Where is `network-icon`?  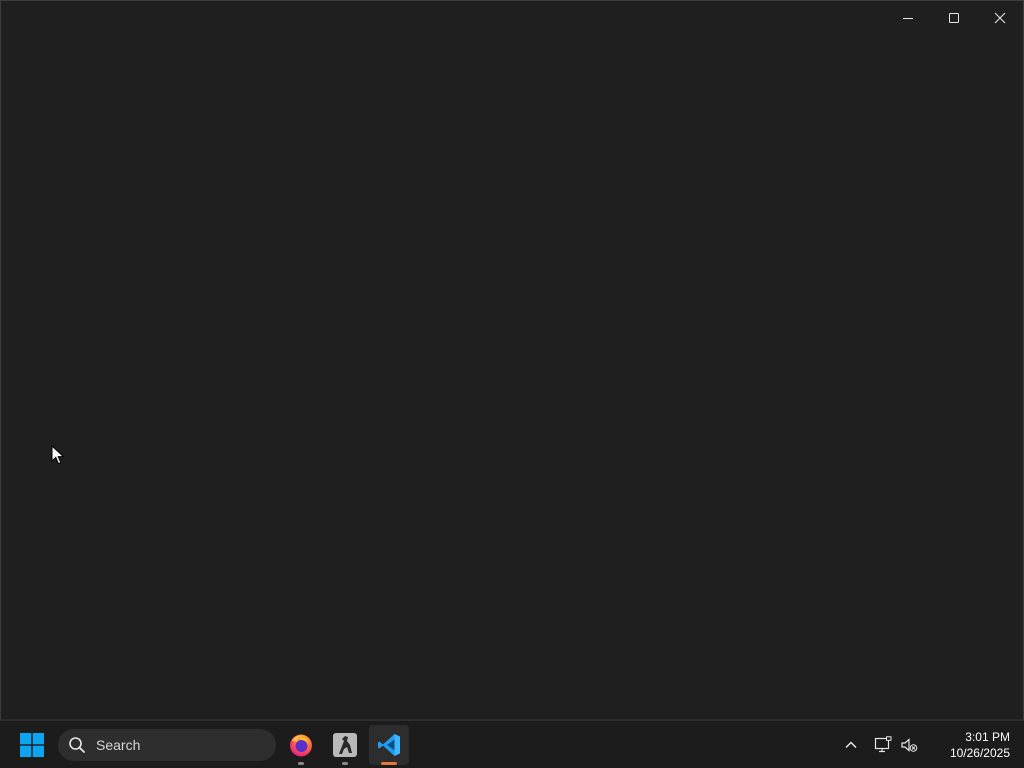 network-icon is located at coordinates (883, 744).